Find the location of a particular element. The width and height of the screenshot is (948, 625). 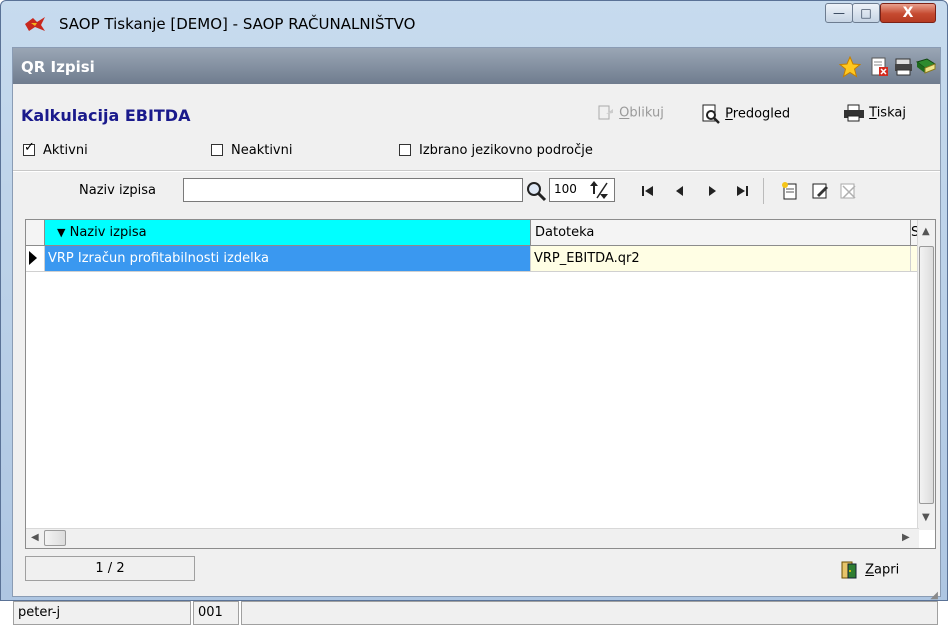

check-icon: ✓ is located at coordinates (29, 147).